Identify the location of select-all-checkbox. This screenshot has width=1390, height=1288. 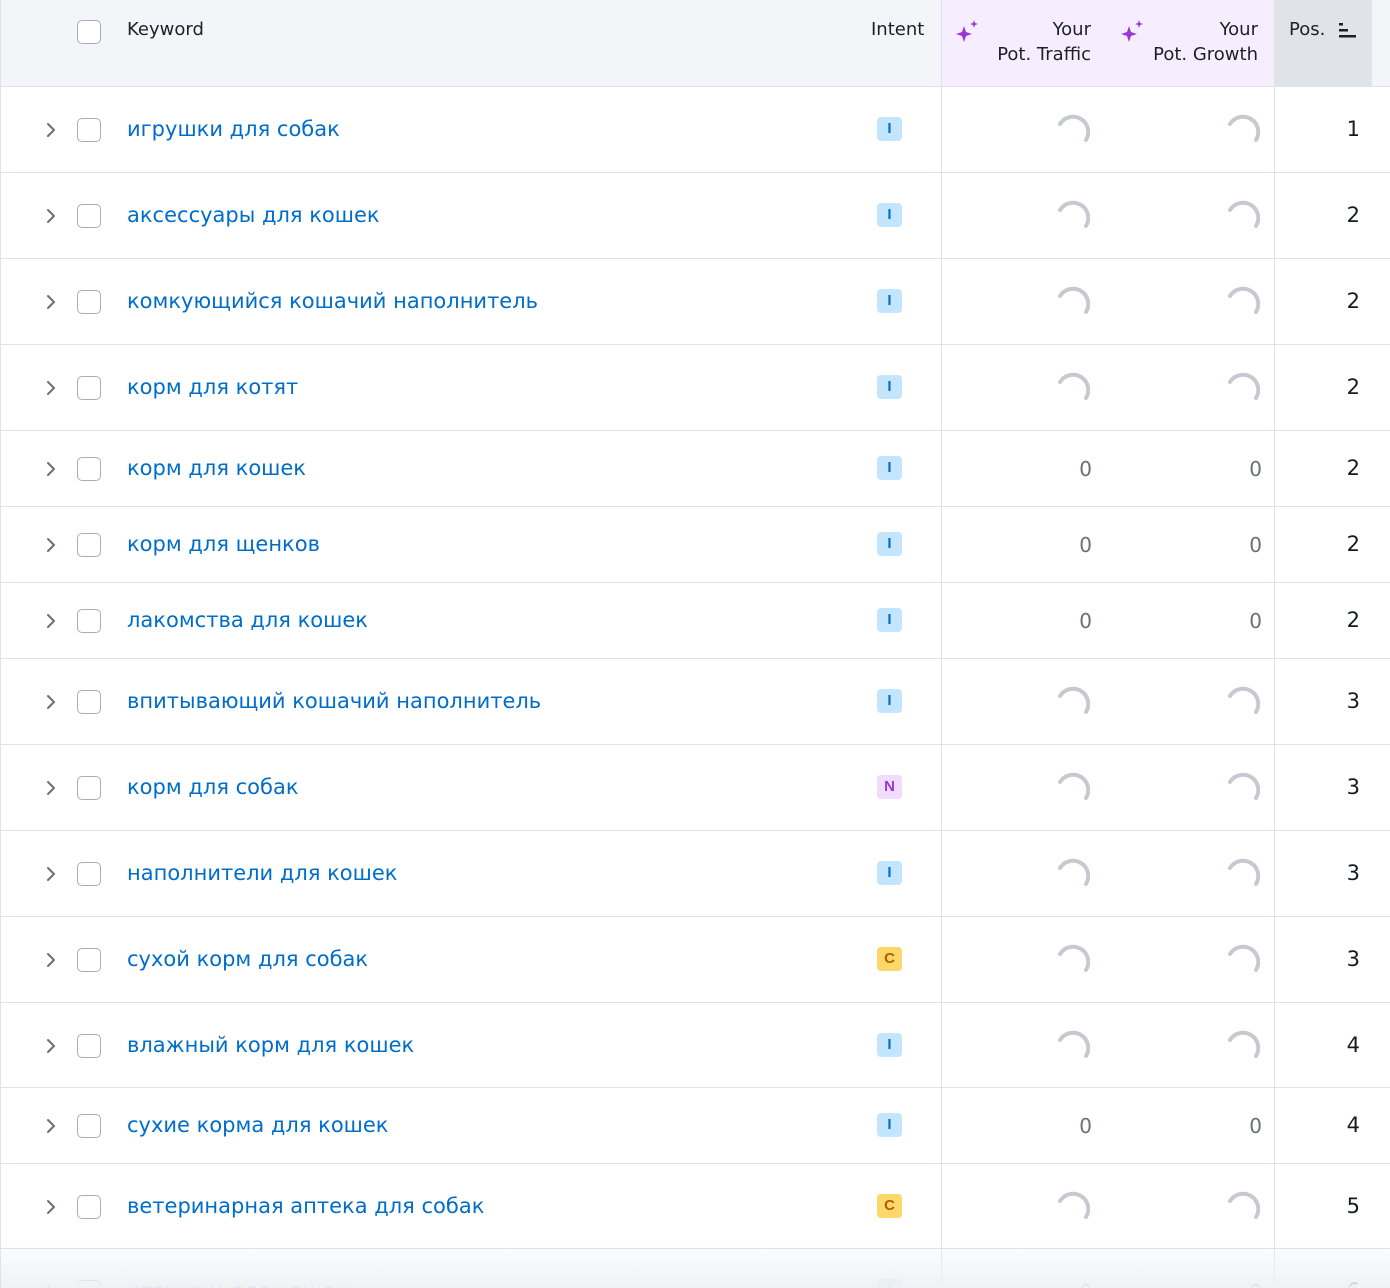
(89, 32).